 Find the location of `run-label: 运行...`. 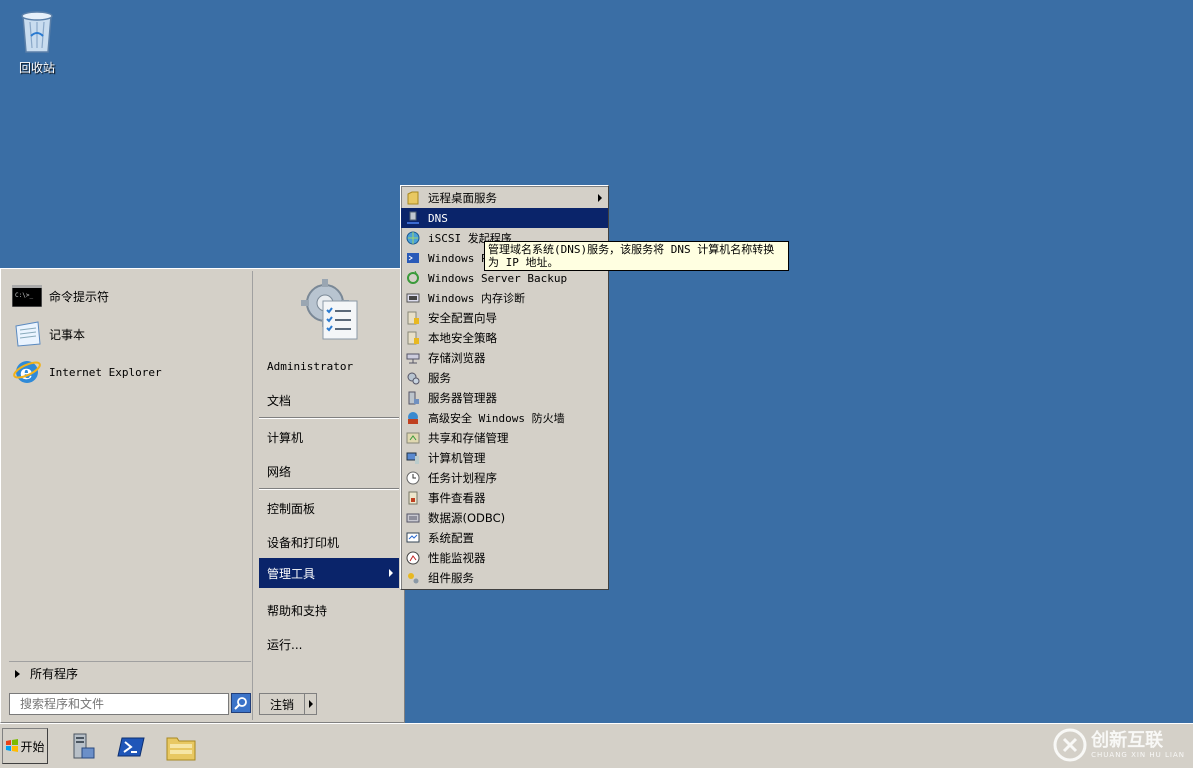

run-label: 运行... is located at coordinates (285, 644).